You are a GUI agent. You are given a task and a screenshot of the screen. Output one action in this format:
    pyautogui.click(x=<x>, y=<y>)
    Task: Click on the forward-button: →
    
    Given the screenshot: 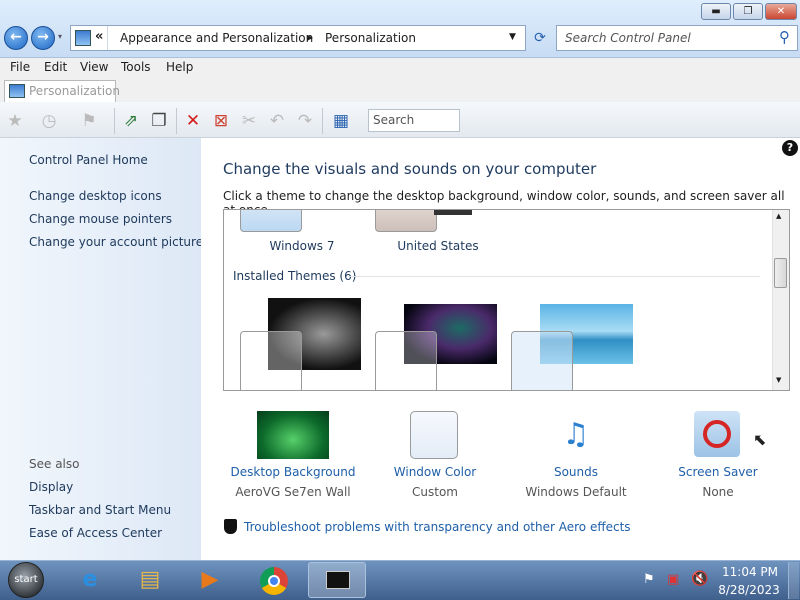 What is the action you would take?
    pyautogui.click(x=43, y=38)
    